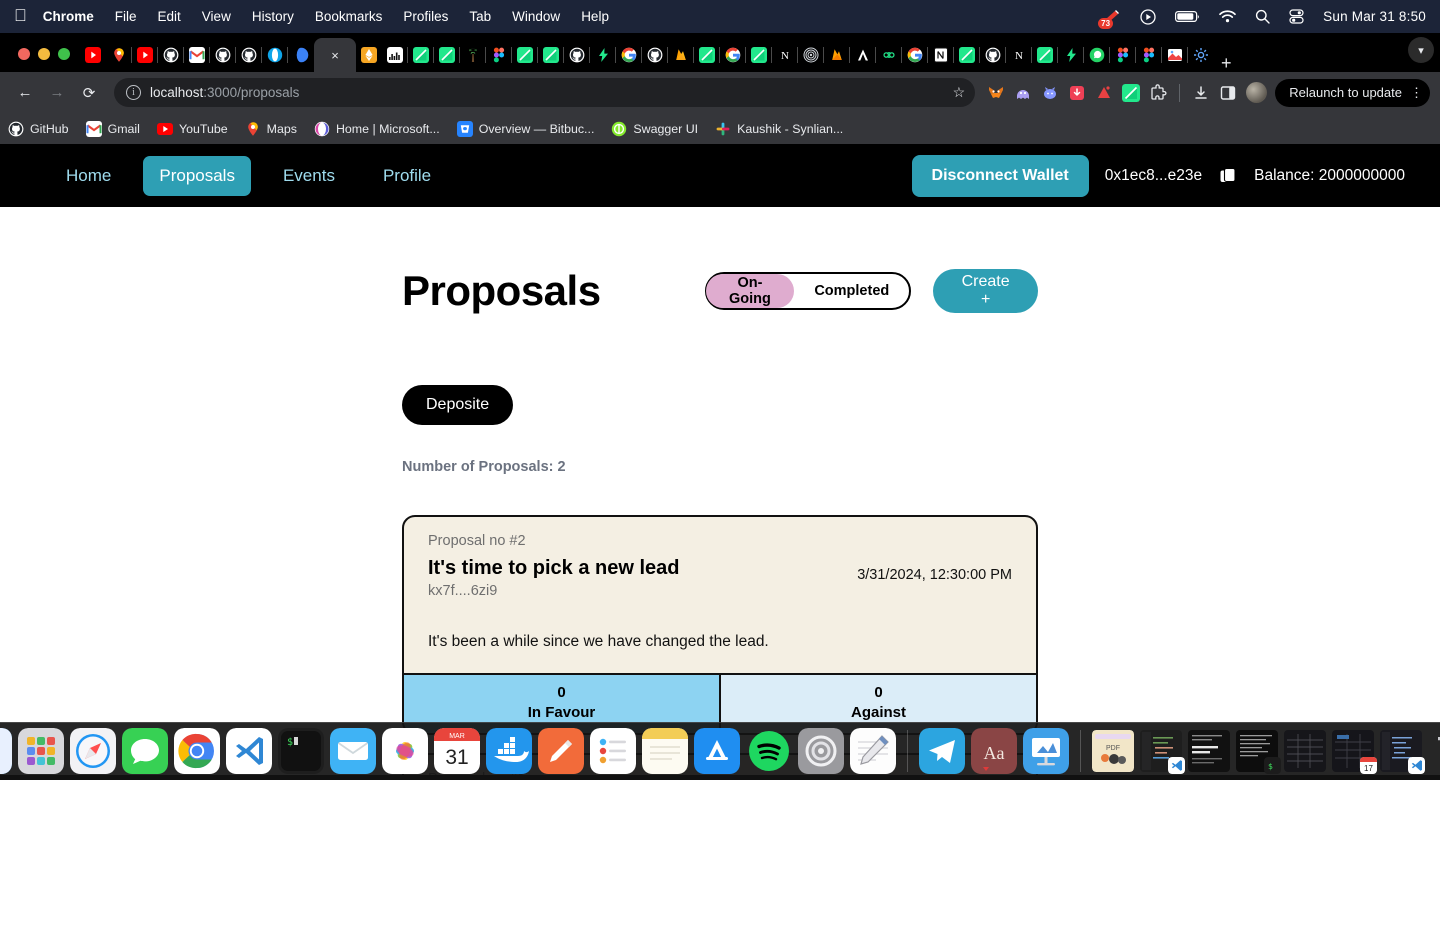 The height and width of the screenshot is (936, 1440). I want to click on puzzle-extensions-icon, so click(1158, 92).